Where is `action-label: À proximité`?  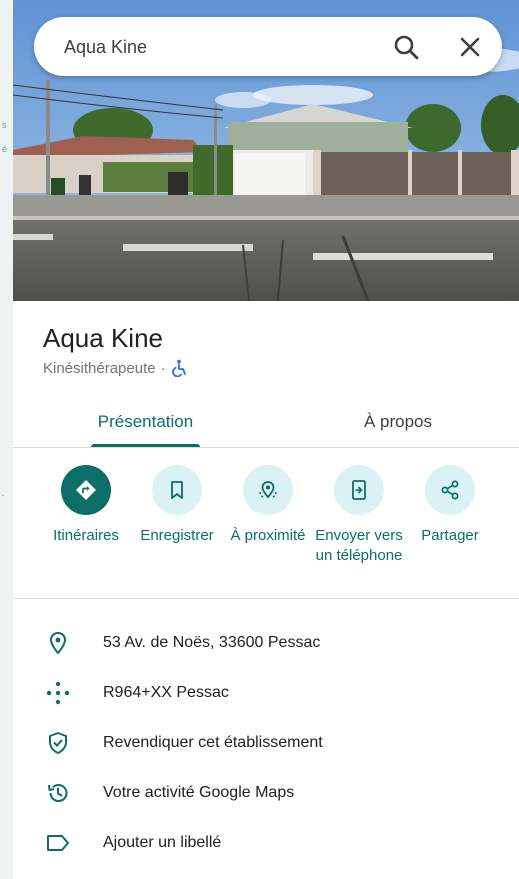 action-label: À proximité is located at coordinates (268, 535).